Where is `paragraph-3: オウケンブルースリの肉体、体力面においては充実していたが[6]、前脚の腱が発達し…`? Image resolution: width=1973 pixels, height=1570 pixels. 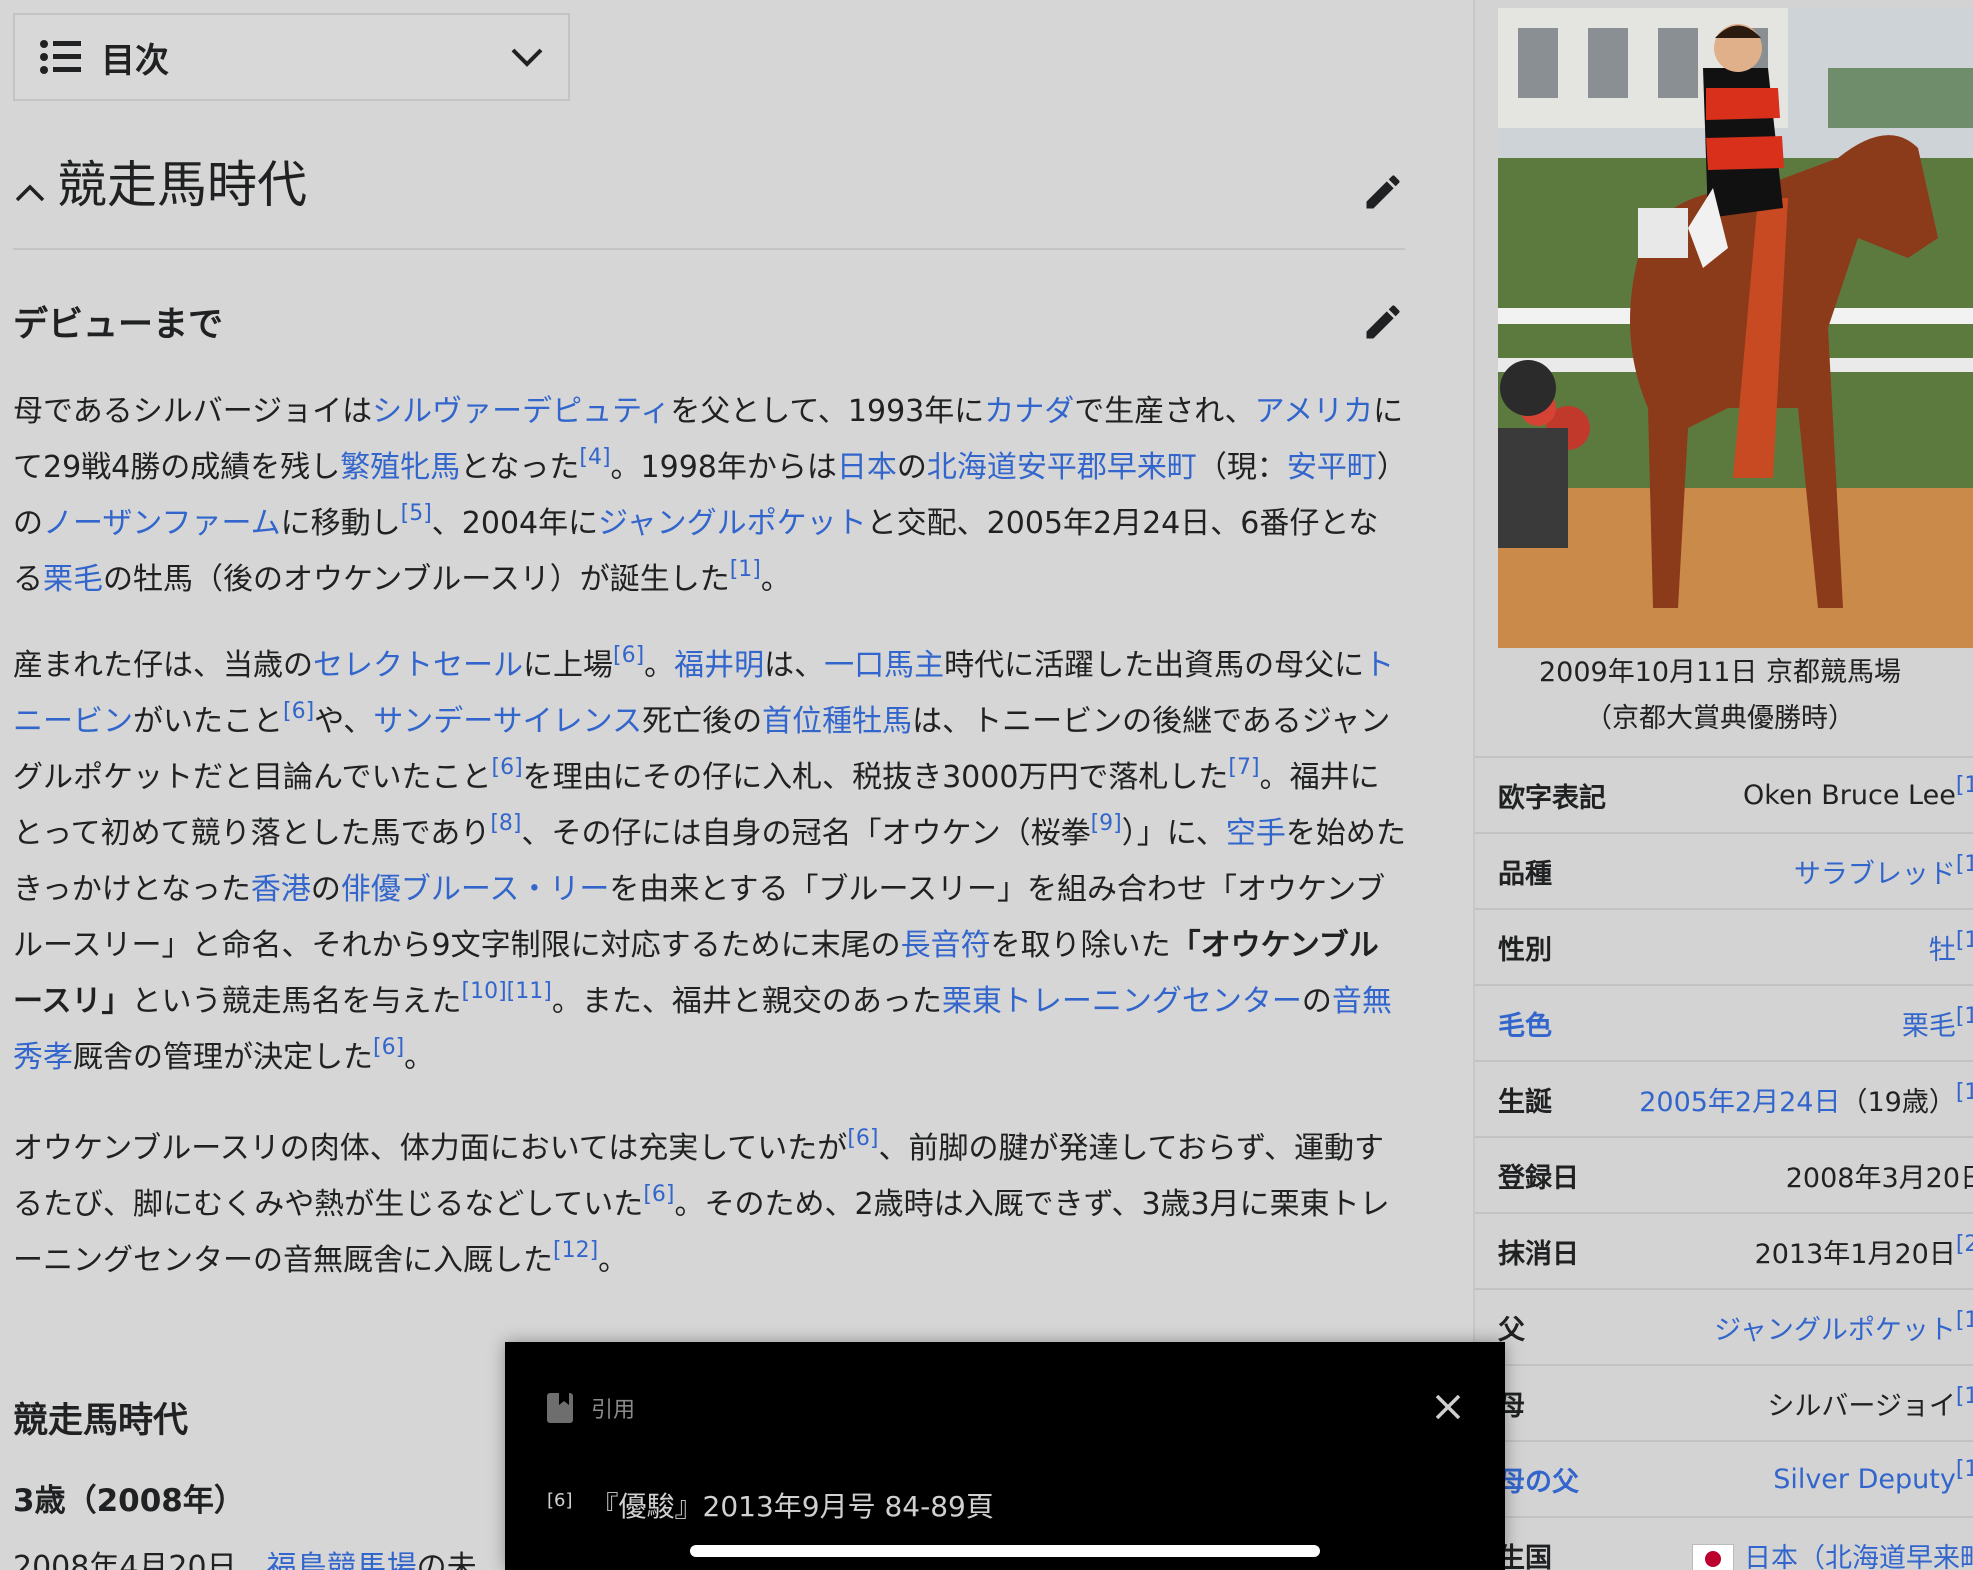 paragraph-3: オウケンブルースリの肉体、体力面においては充実していたが[6]、前脚の腱が発達し… is located at coordinates (710, 1205).